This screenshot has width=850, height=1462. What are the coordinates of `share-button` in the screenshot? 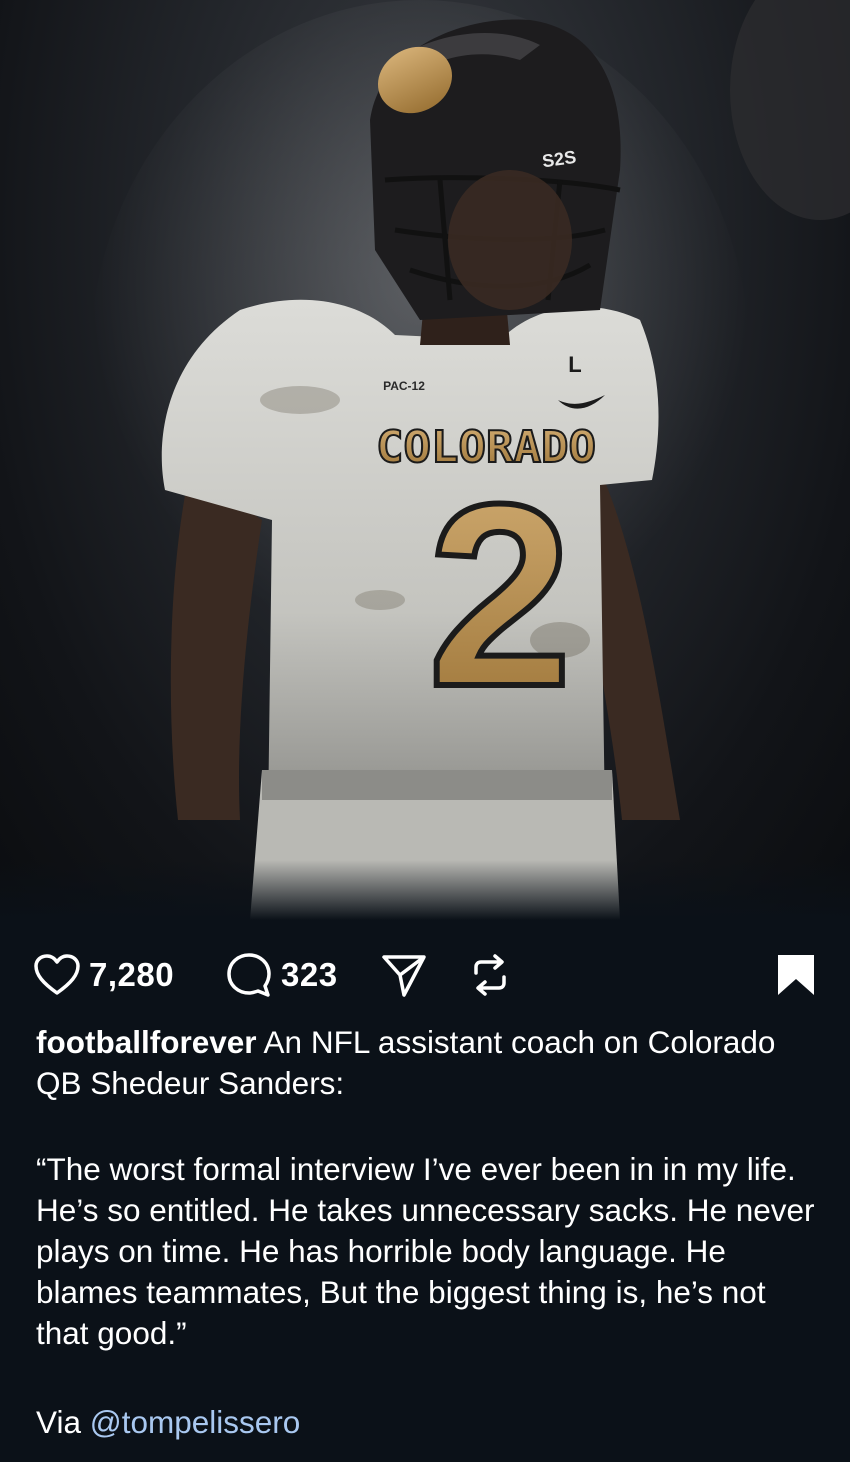 It's located at (404, 975).